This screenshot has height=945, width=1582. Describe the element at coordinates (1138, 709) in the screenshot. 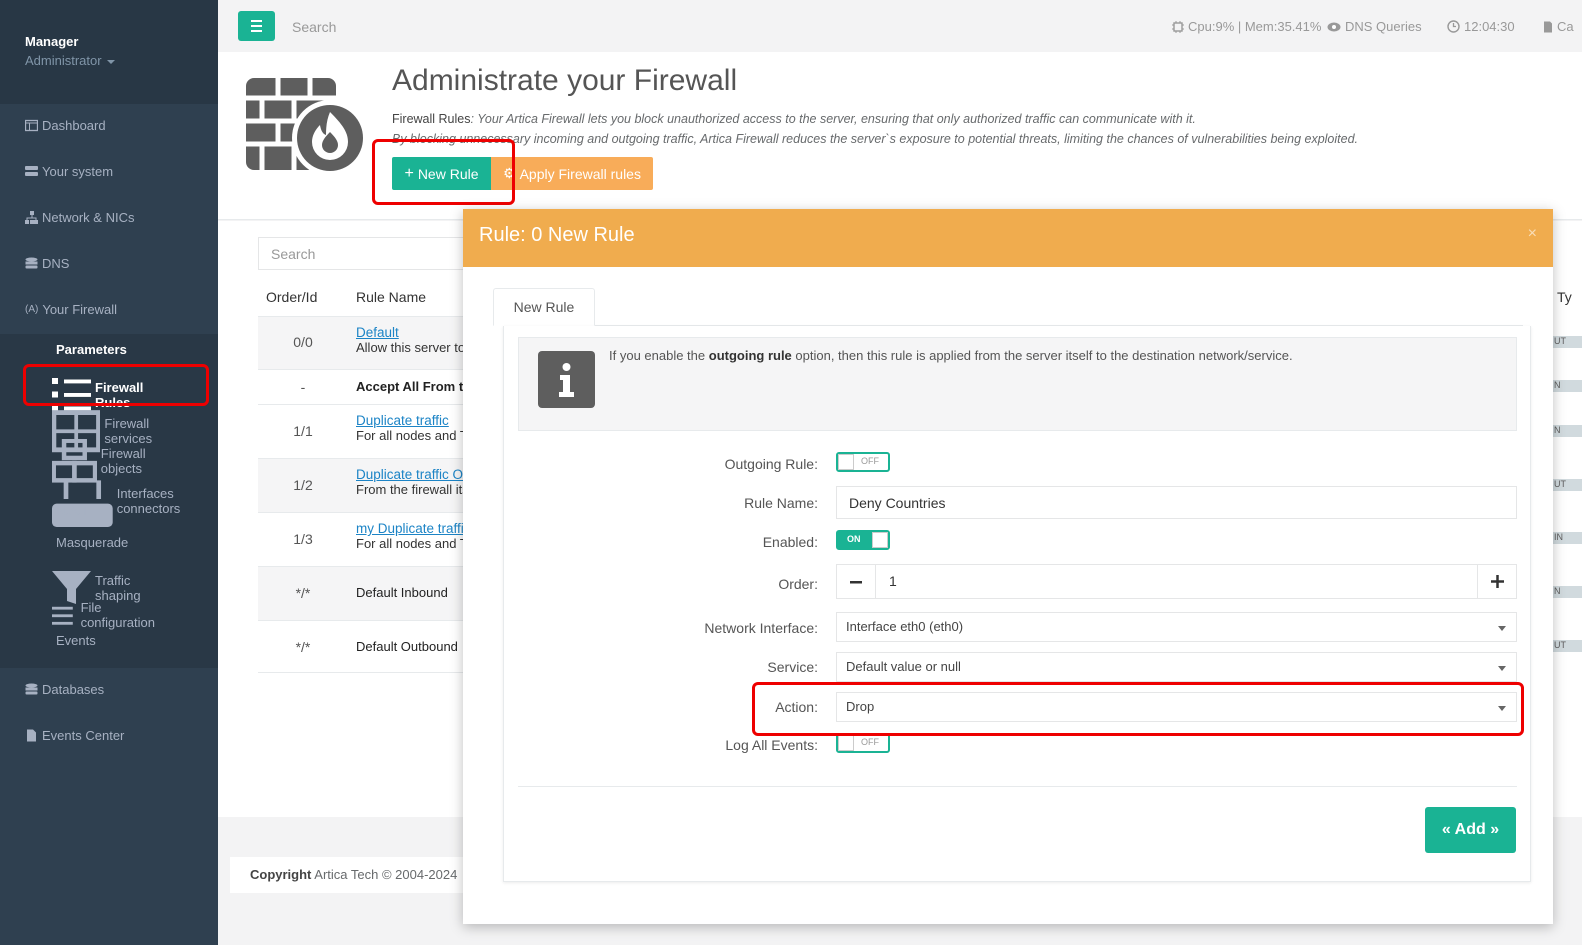

I see `highlight-action` at that location.